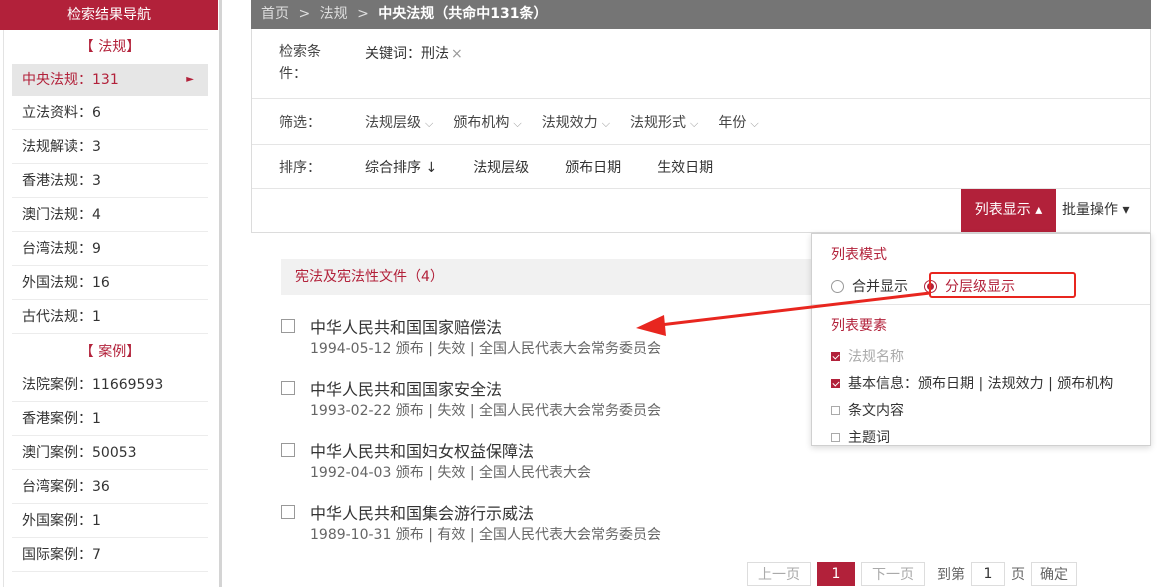 This screenshot has height=587, width=1157. Describe the element at coordinates (190, 79) in the screenshot. I see `caret-right-icon: ►` at that location.